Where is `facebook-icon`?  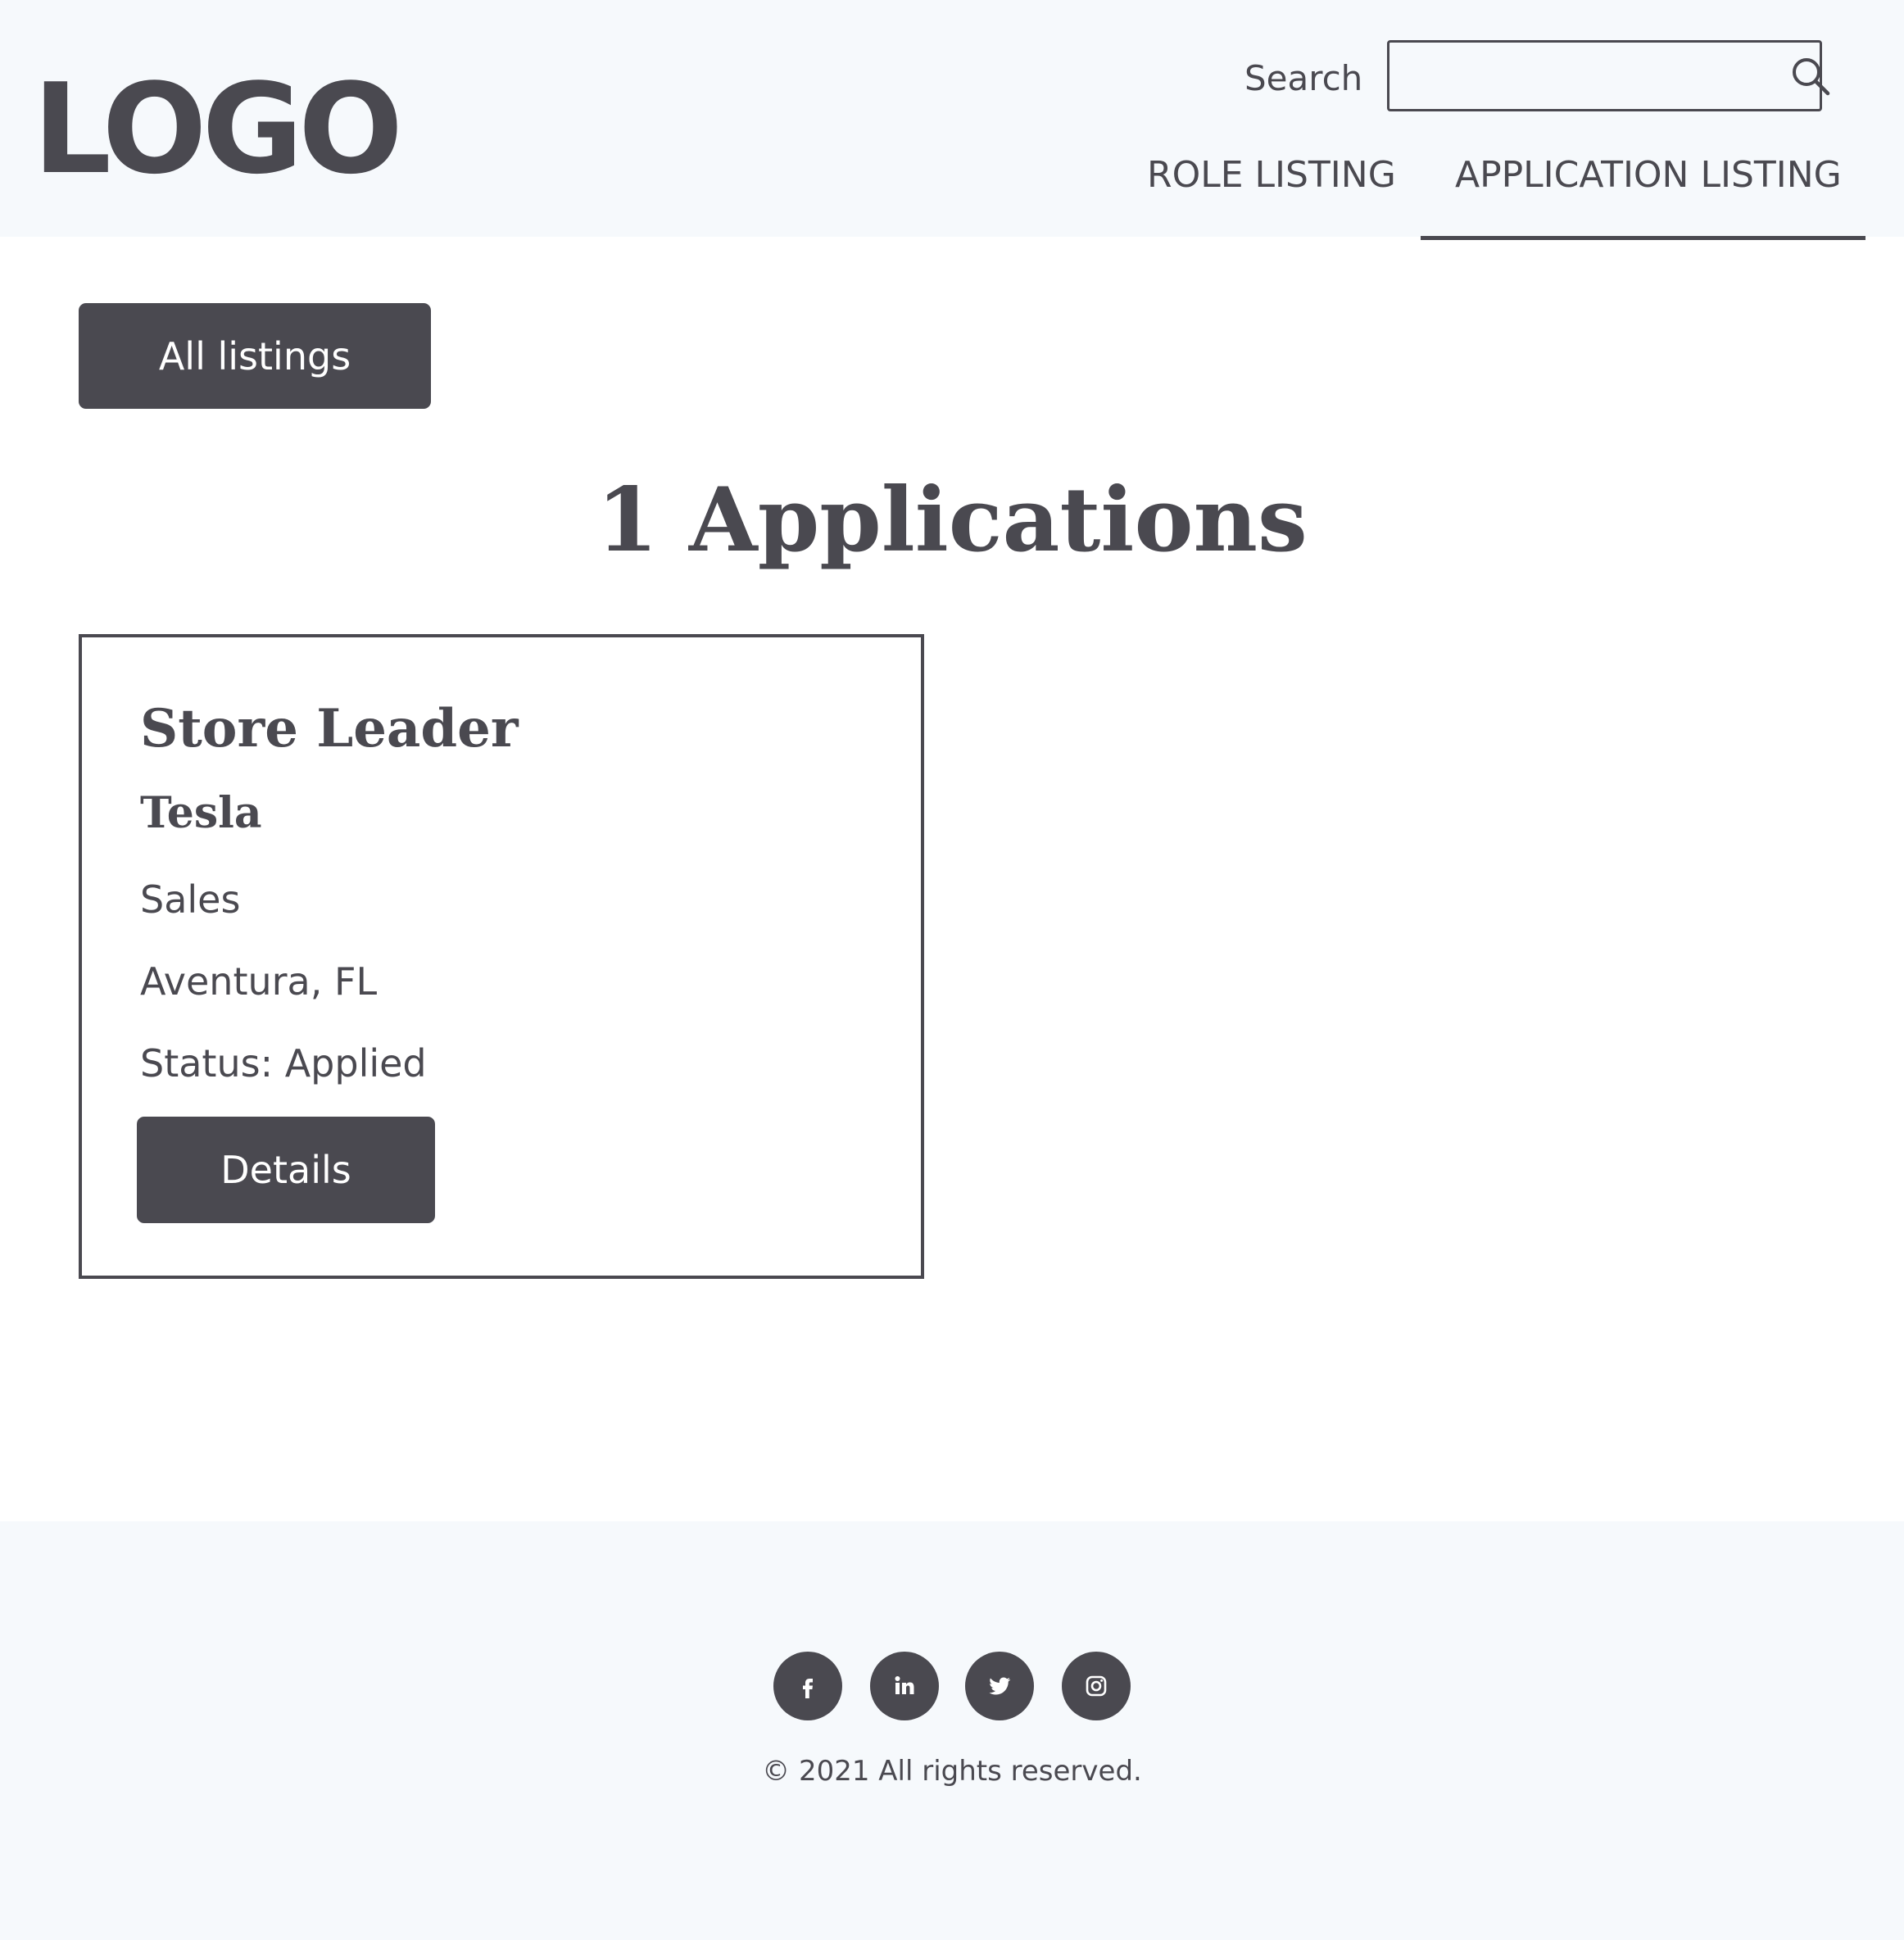
facebook-icon is located at coordinates (808, 1686).